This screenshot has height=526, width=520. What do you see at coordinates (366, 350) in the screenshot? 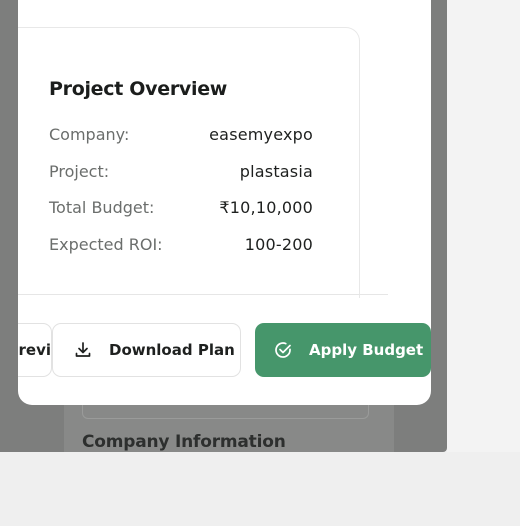
I see `apply-budget-label: Apply Budget` at bounding box center [366, 350].